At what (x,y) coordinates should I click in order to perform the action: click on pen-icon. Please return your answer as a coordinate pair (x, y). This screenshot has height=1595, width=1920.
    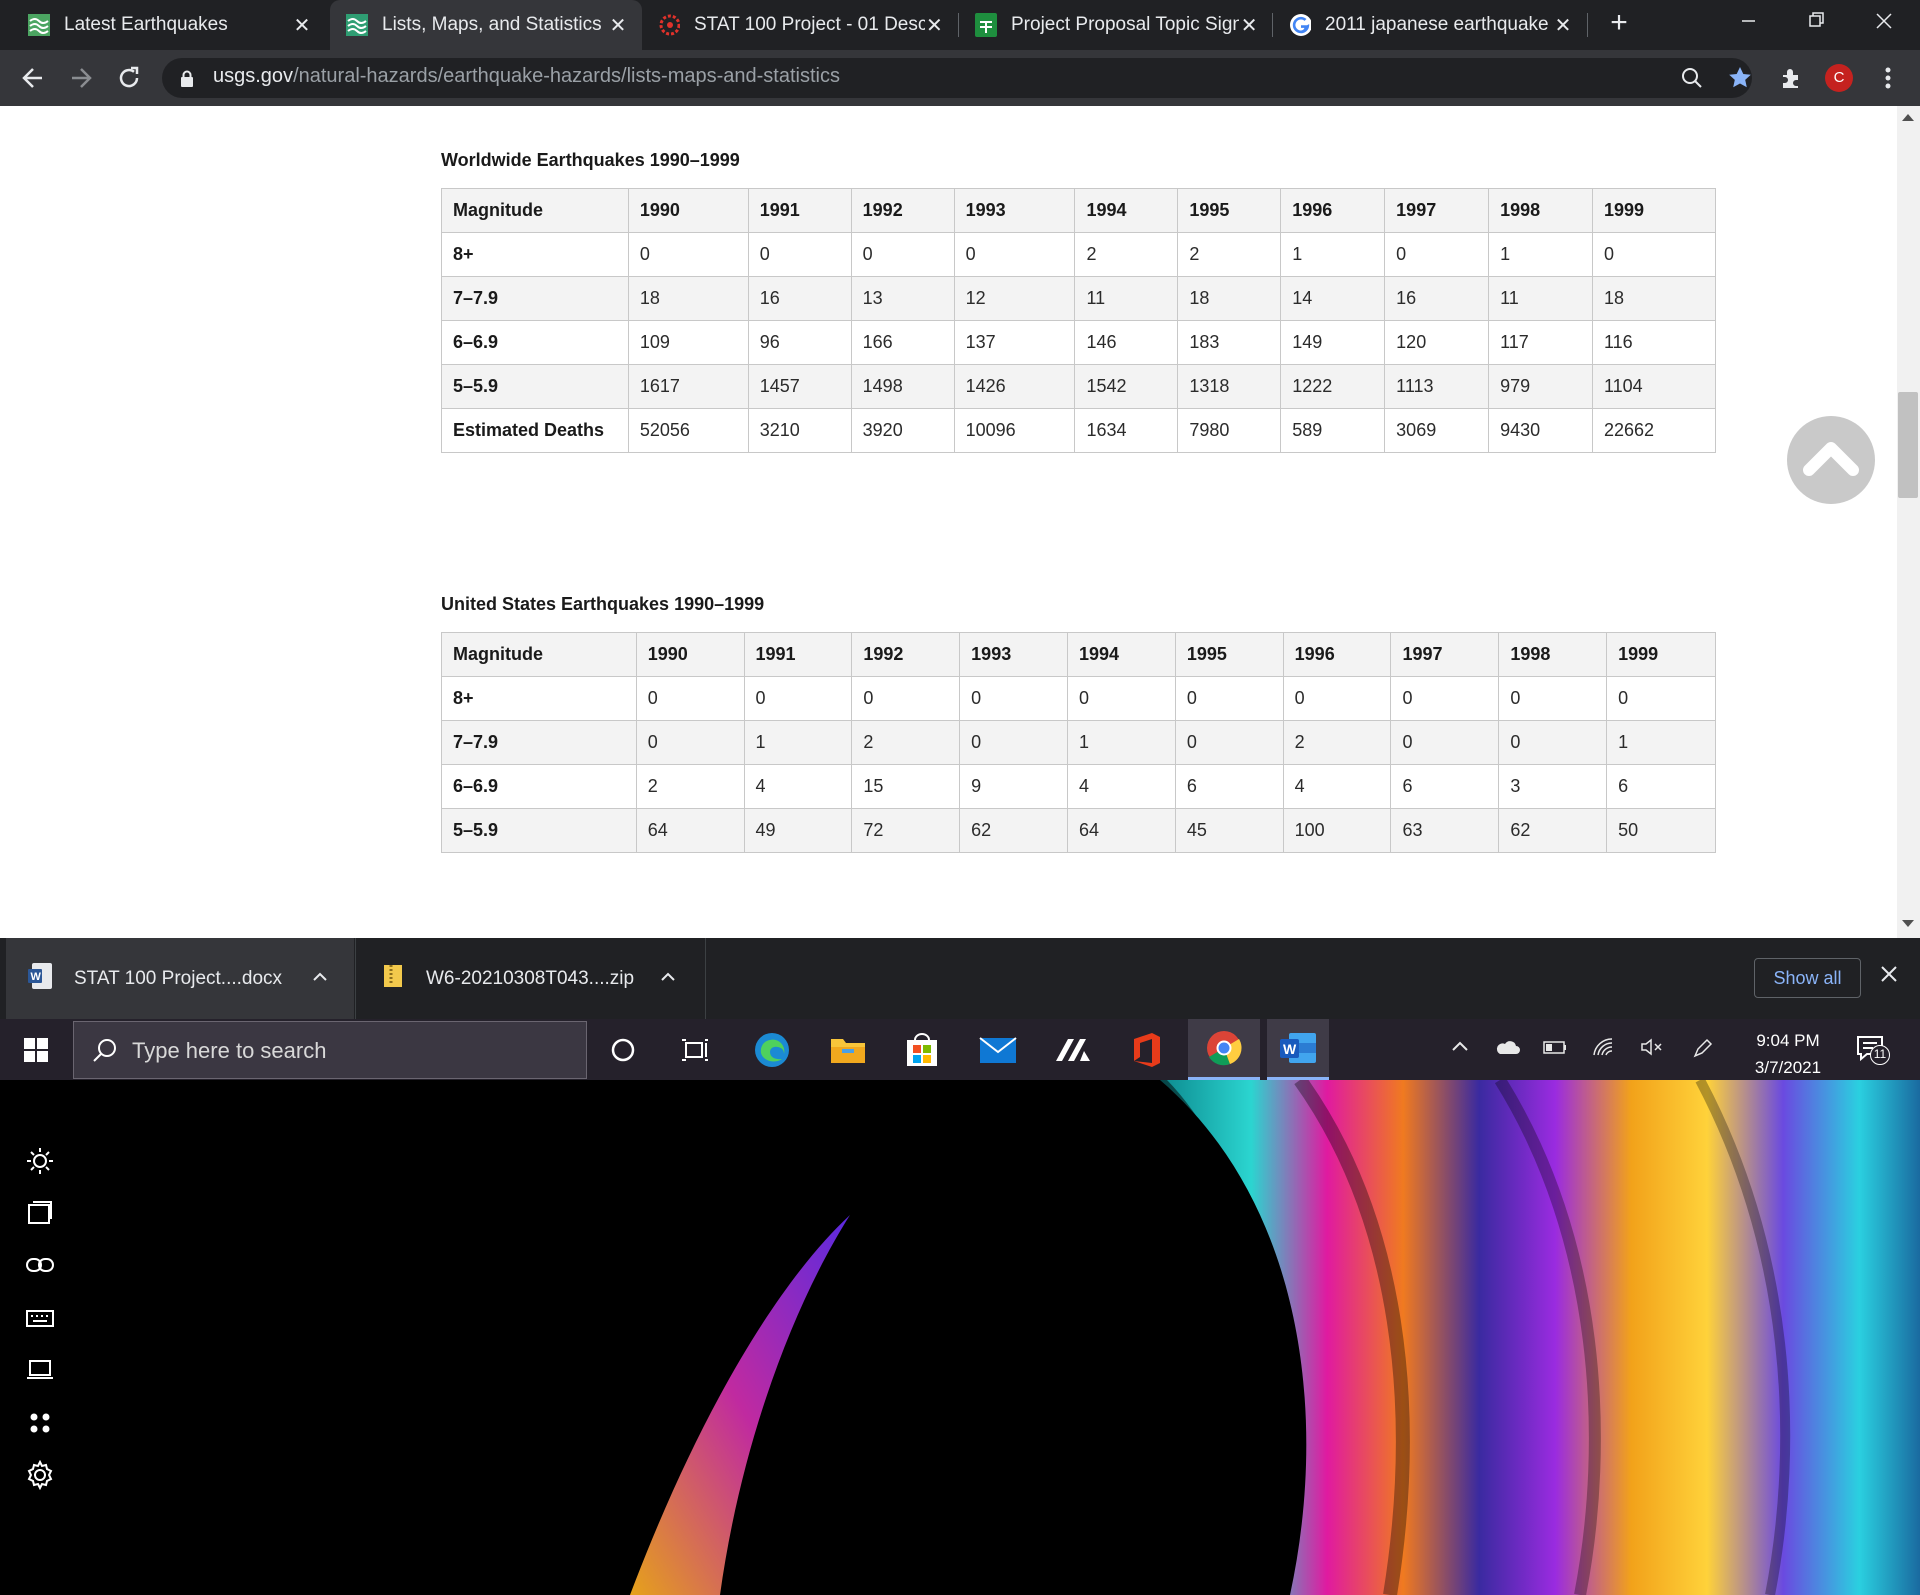
    Looking at the image, I should click on (1703, 1051).